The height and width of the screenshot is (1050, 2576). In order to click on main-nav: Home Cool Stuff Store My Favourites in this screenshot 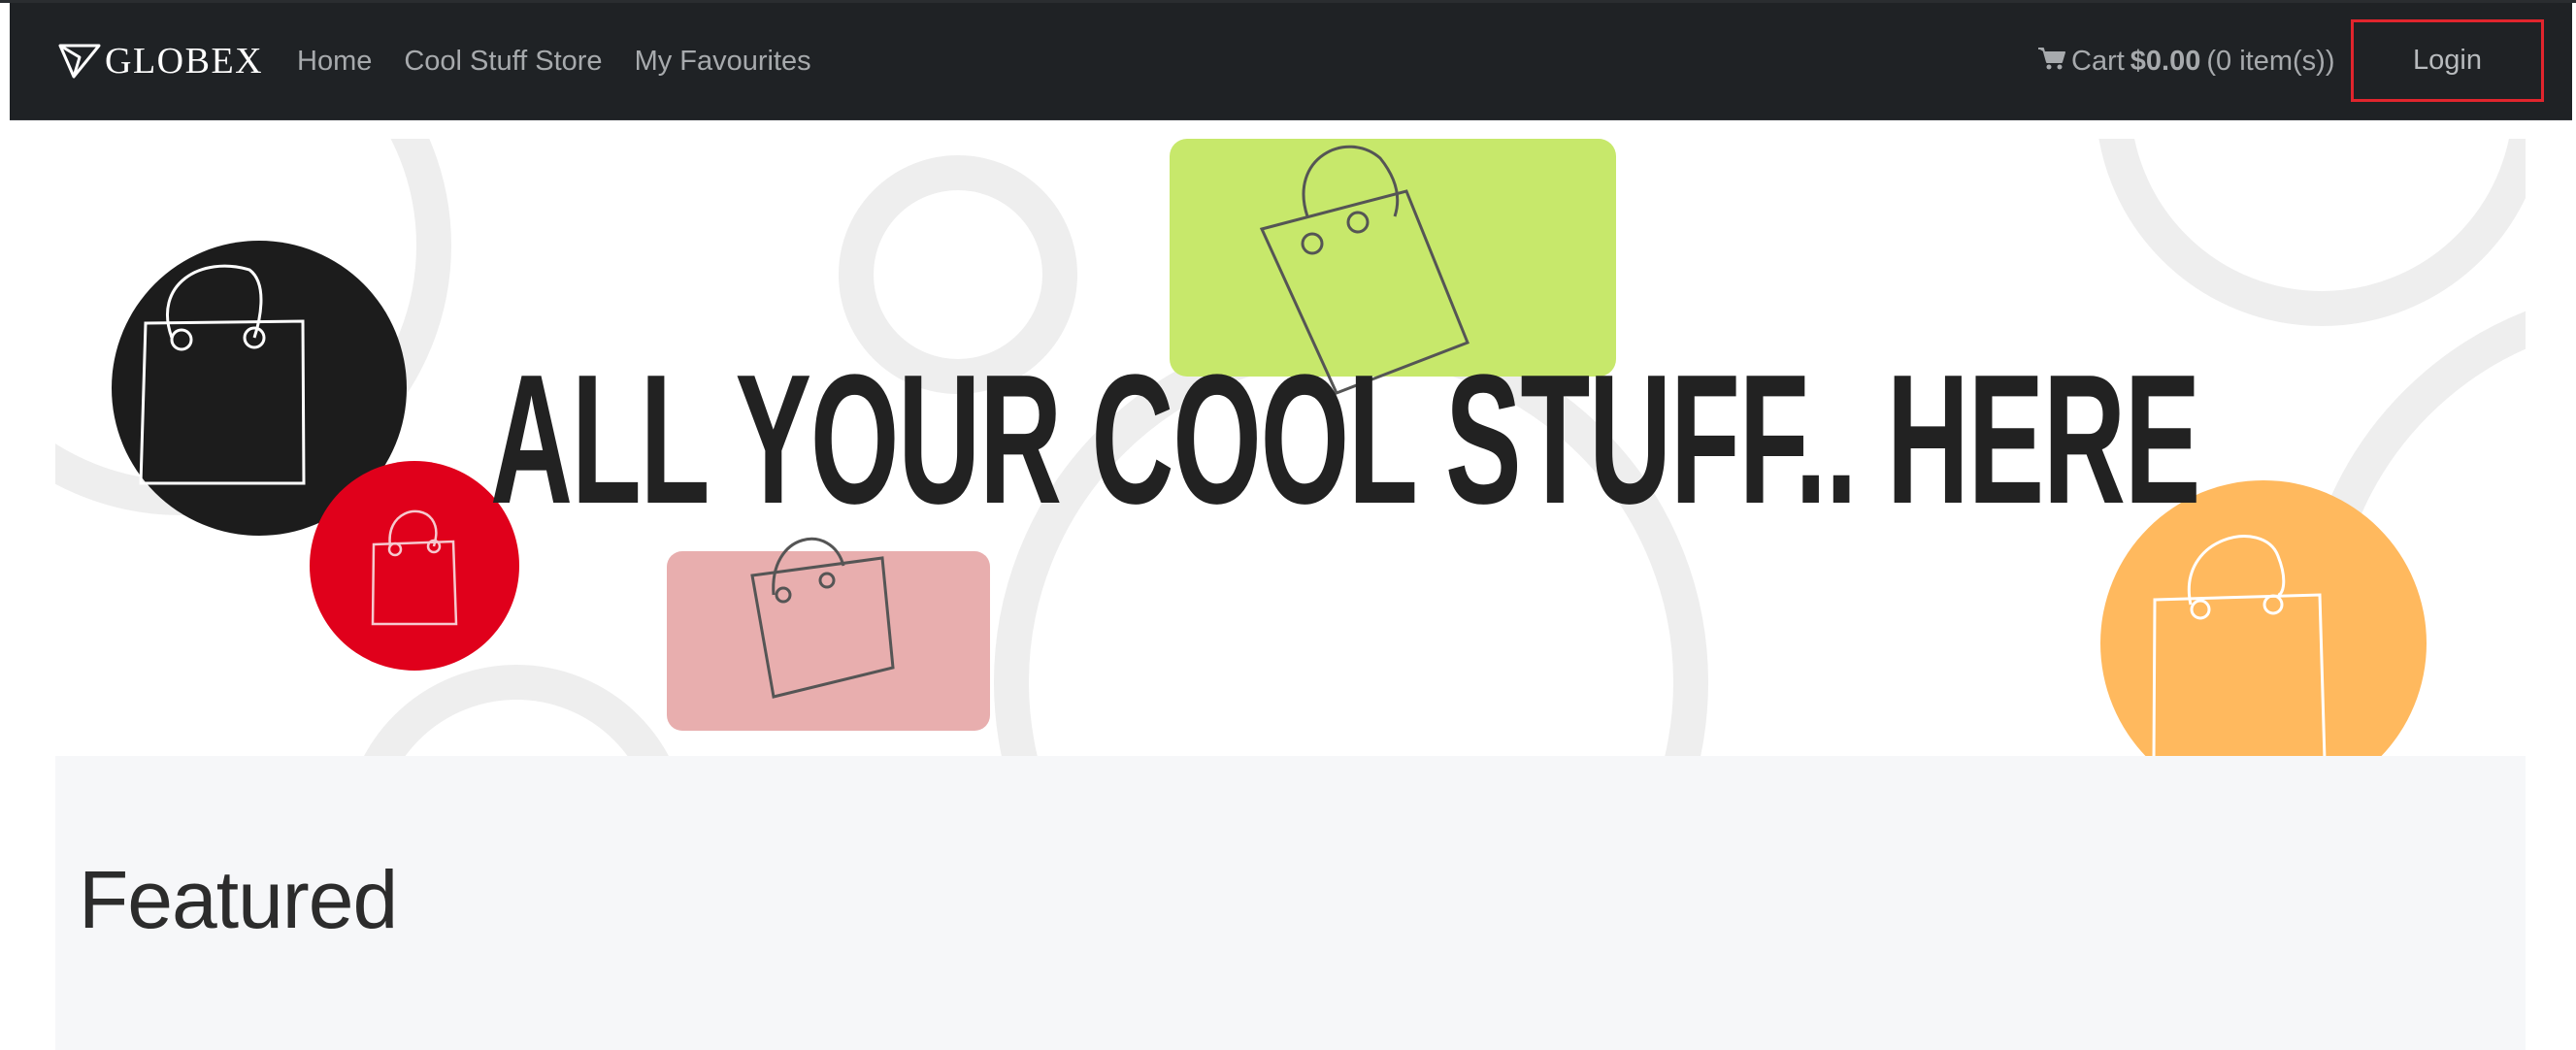, I will do `click(554, 61)`.